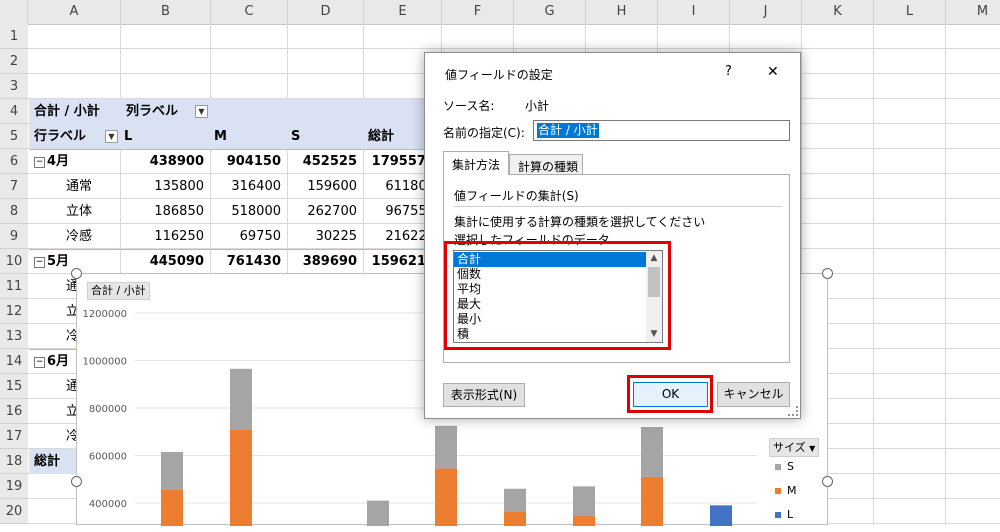  Describe the element at coordinates (661, 130) in the screenshot. I see `custom-name-field: 合計 / 小計` at that location.